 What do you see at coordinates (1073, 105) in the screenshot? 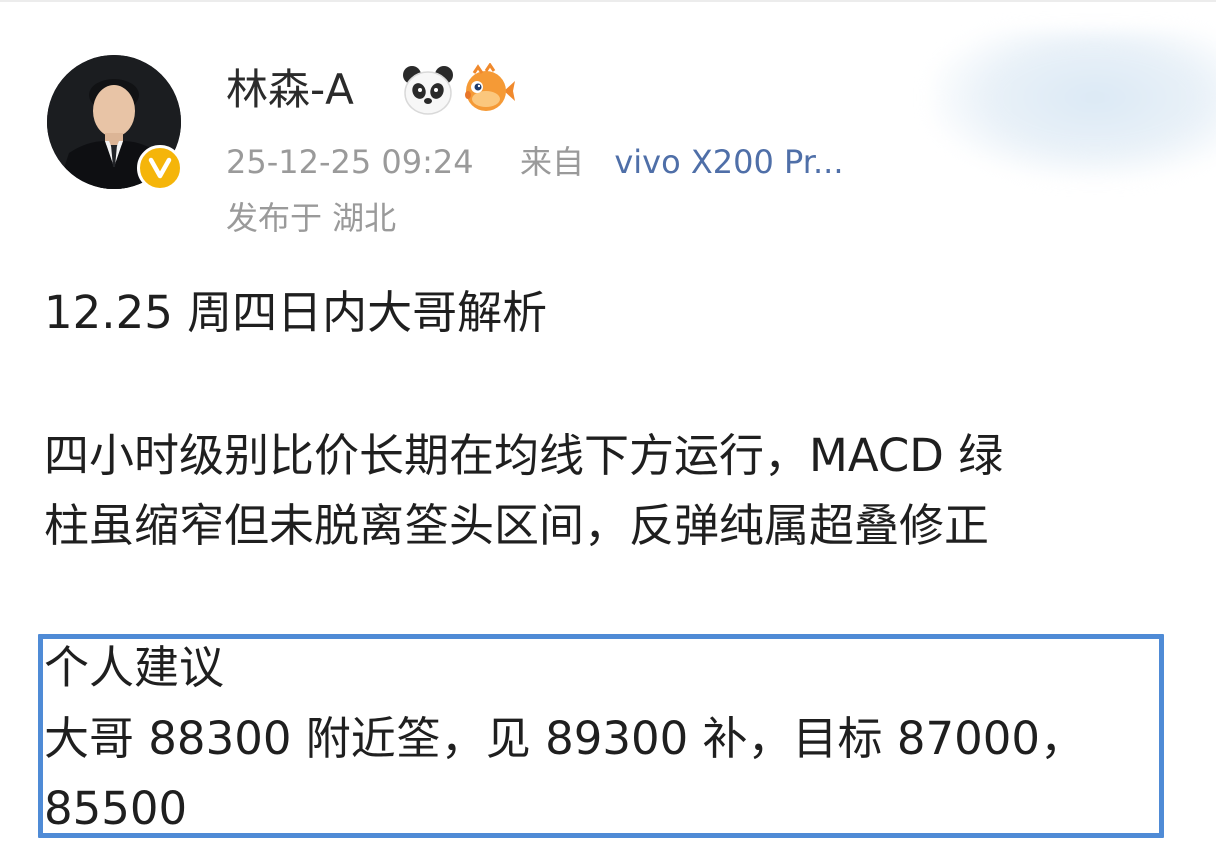
I see `blurred-background-decoration` at bounding box center [1073, 105].